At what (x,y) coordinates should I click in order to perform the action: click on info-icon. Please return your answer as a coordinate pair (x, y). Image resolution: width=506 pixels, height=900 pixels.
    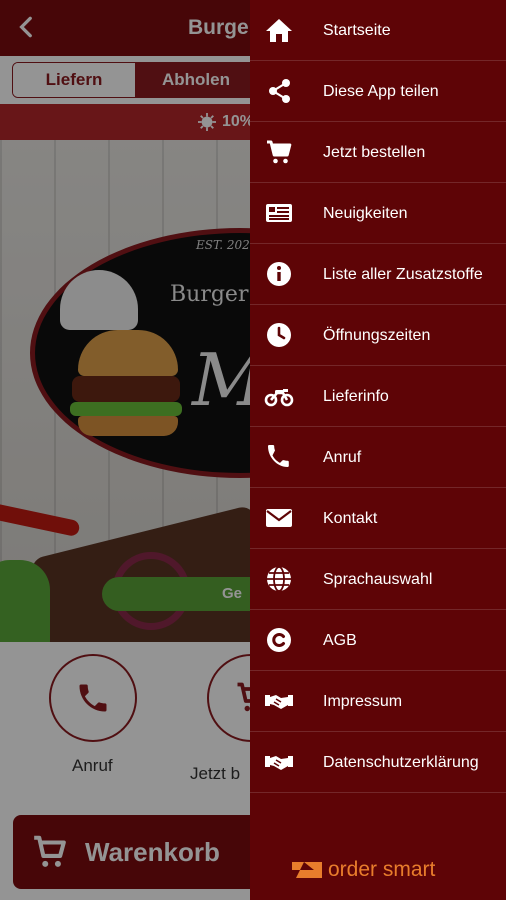
    Looking at the image, I should click on (279, 274).